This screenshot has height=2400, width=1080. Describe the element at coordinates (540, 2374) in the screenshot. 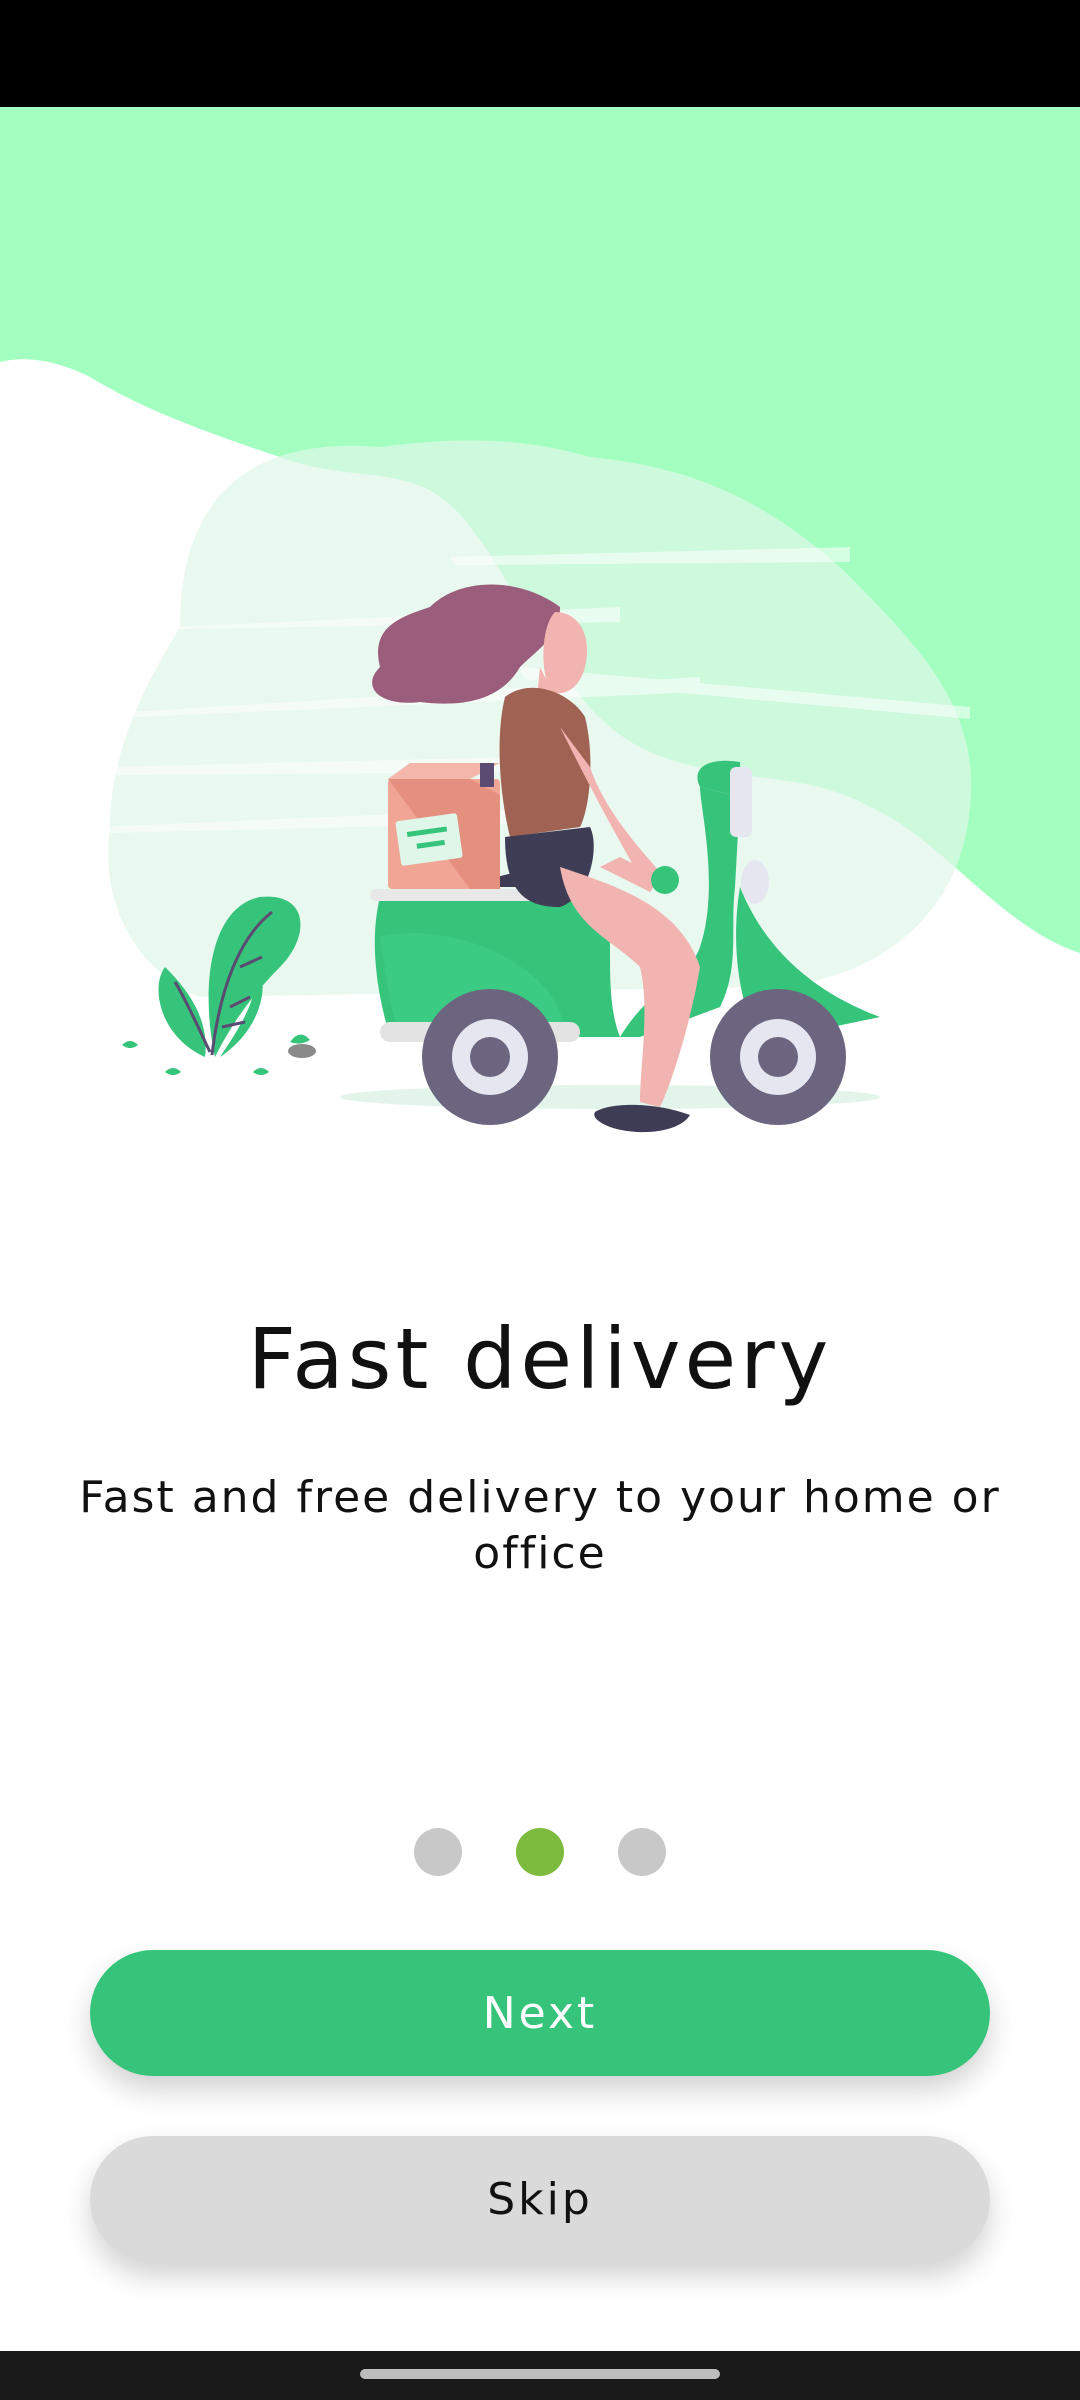

I see `home-indicator` at that location.